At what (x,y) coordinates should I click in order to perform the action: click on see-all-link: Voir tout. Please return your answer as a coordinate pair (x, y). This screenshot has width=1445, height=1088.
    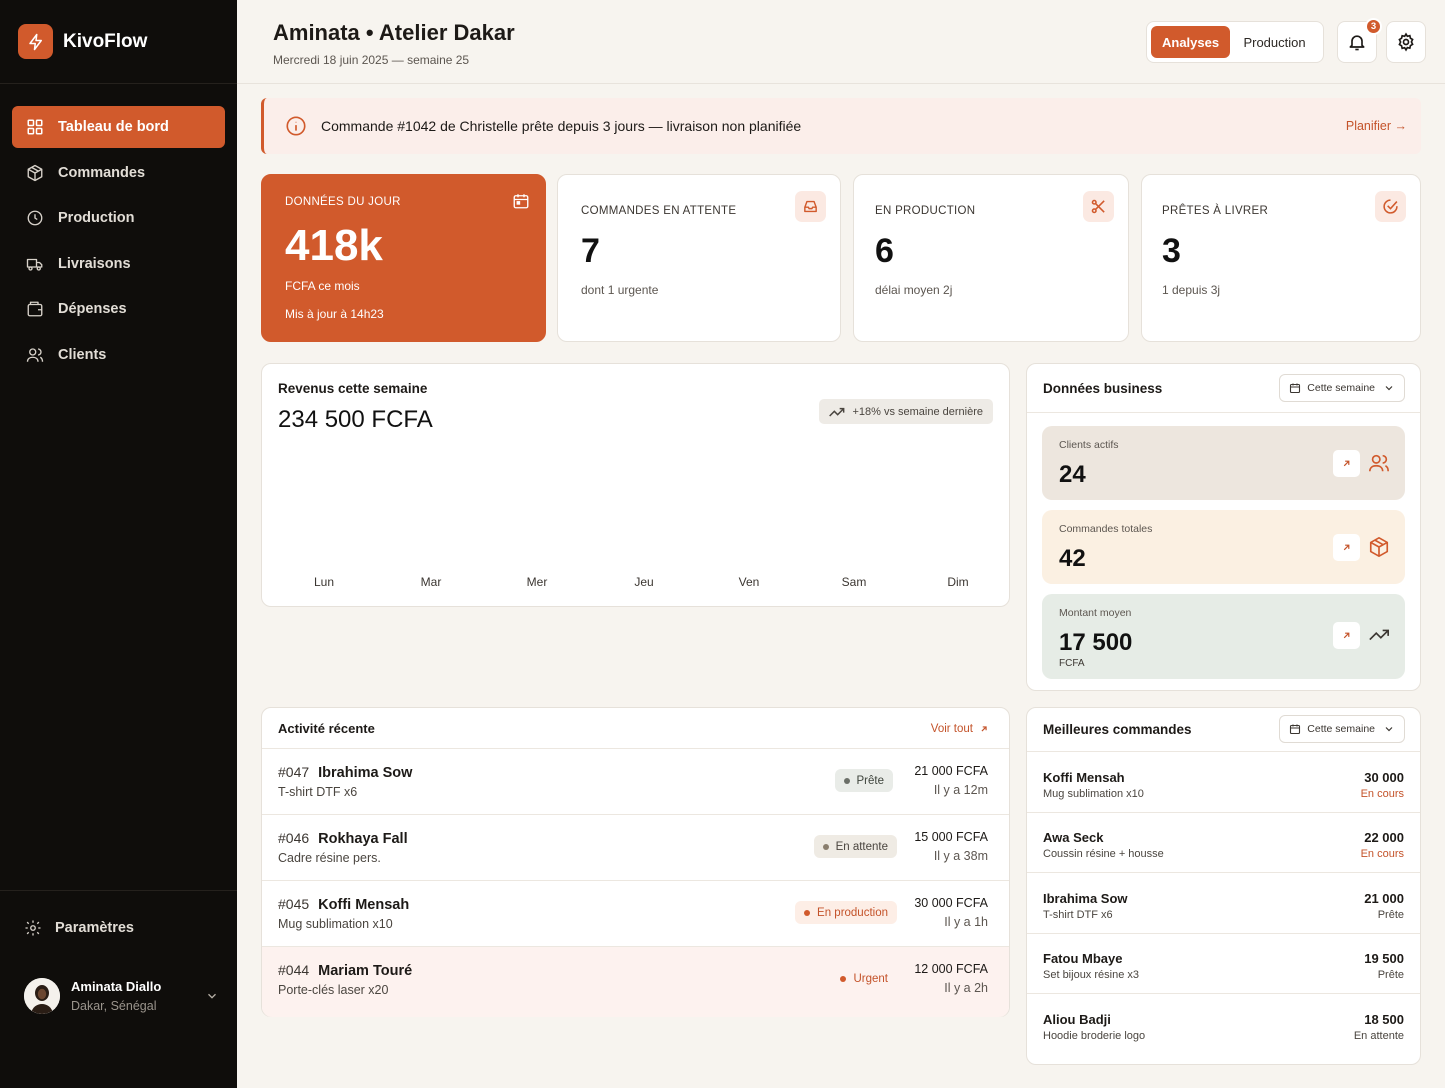
    Looking at the image, I should click on (960, 729).